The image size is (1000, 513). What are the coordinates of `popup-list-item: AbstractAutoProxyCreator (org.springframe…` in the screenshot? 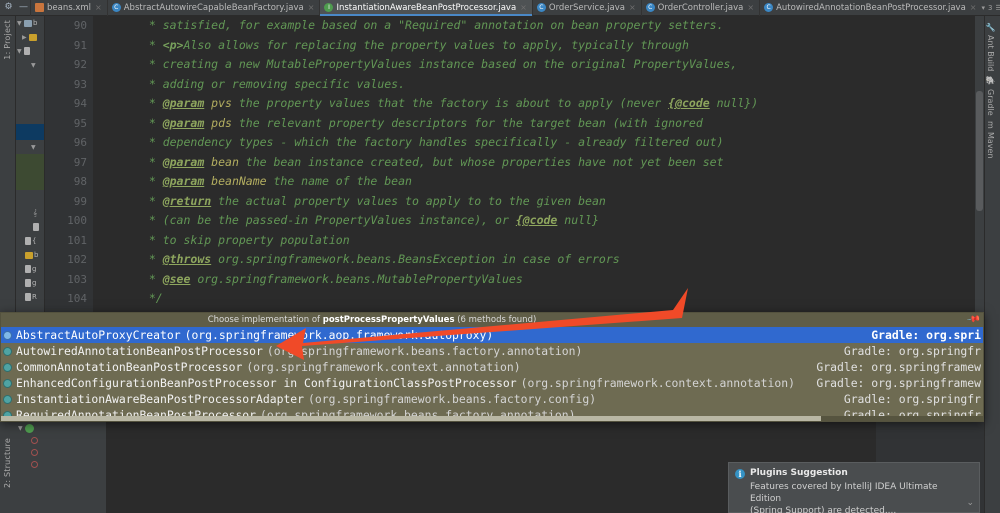 It's located at (492, 335).